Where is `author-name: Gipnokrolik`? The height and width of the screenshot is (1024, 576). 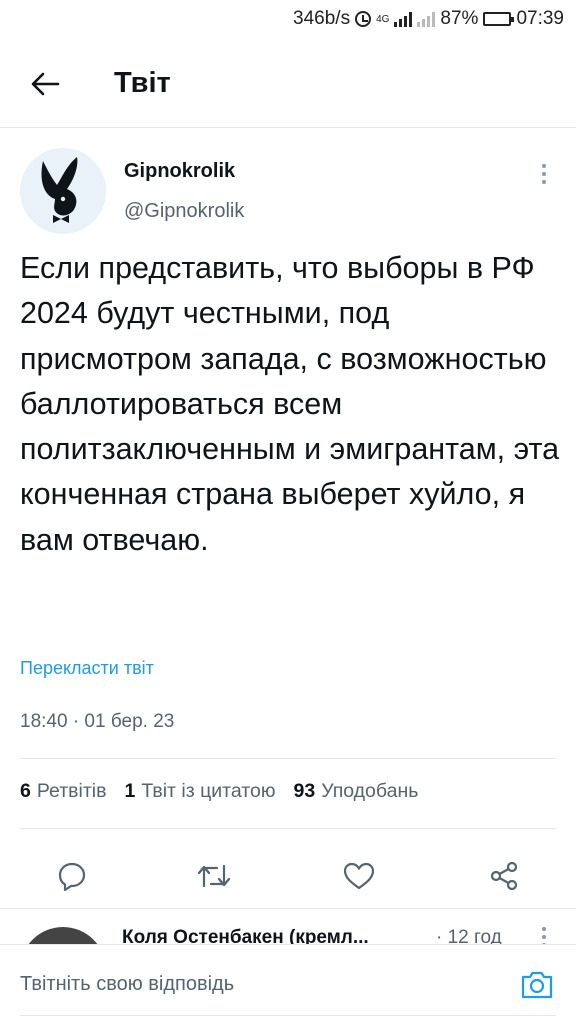 author-name: Gipnokrolik is located at coordinates (179, 171).